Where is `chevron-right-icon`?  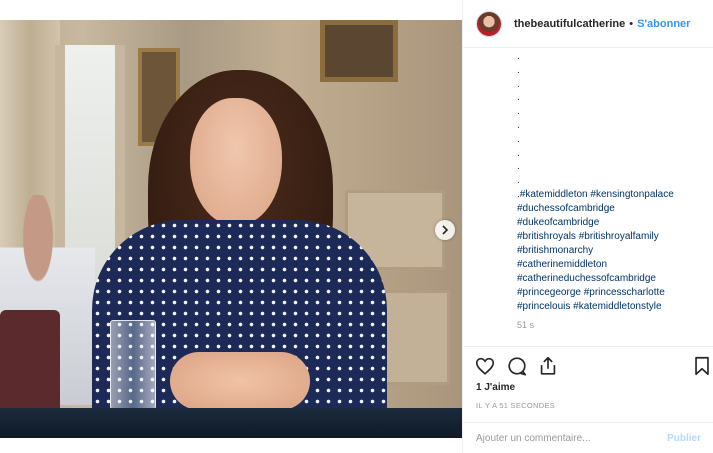 chevron-right-icon is located at coordinates (445, 230).